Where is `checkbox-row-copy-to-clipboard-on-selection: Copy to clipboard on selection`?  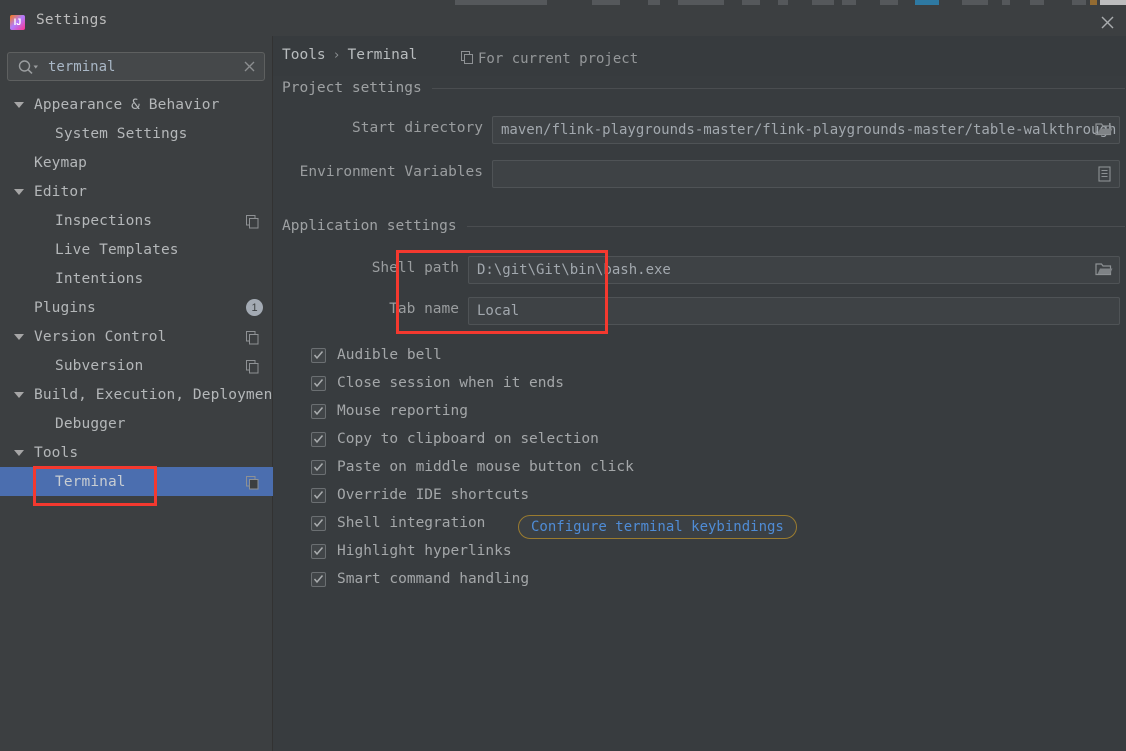 checkbox-row-copy-to-clipboard-on-selection: Copy to clipboard on selection is located at coordinates (455, 439).